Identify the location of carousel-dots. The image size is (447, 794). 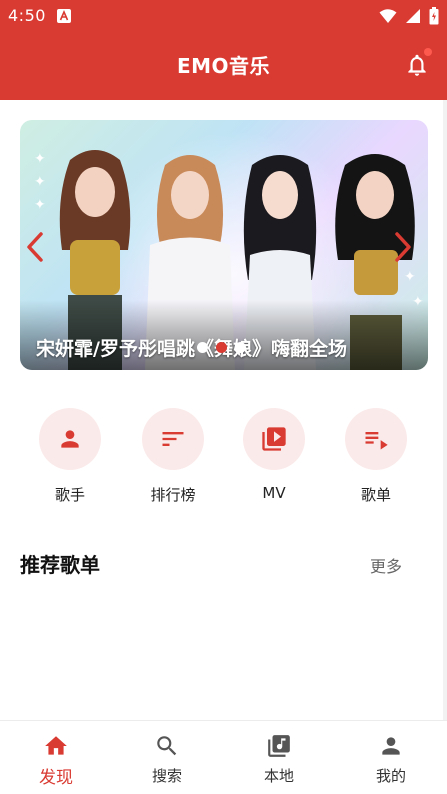
(221, 347).